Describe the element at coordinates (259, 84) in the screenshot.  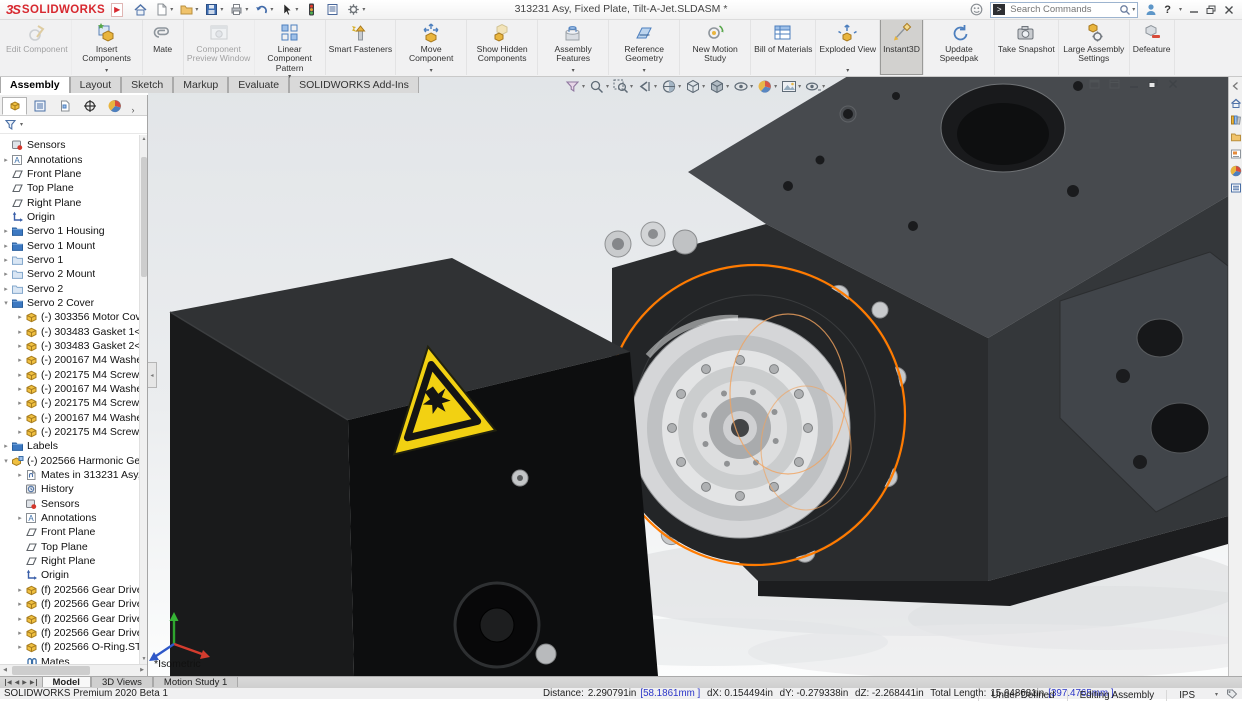
I see `tab-evaluate: Evaluate` at that location.